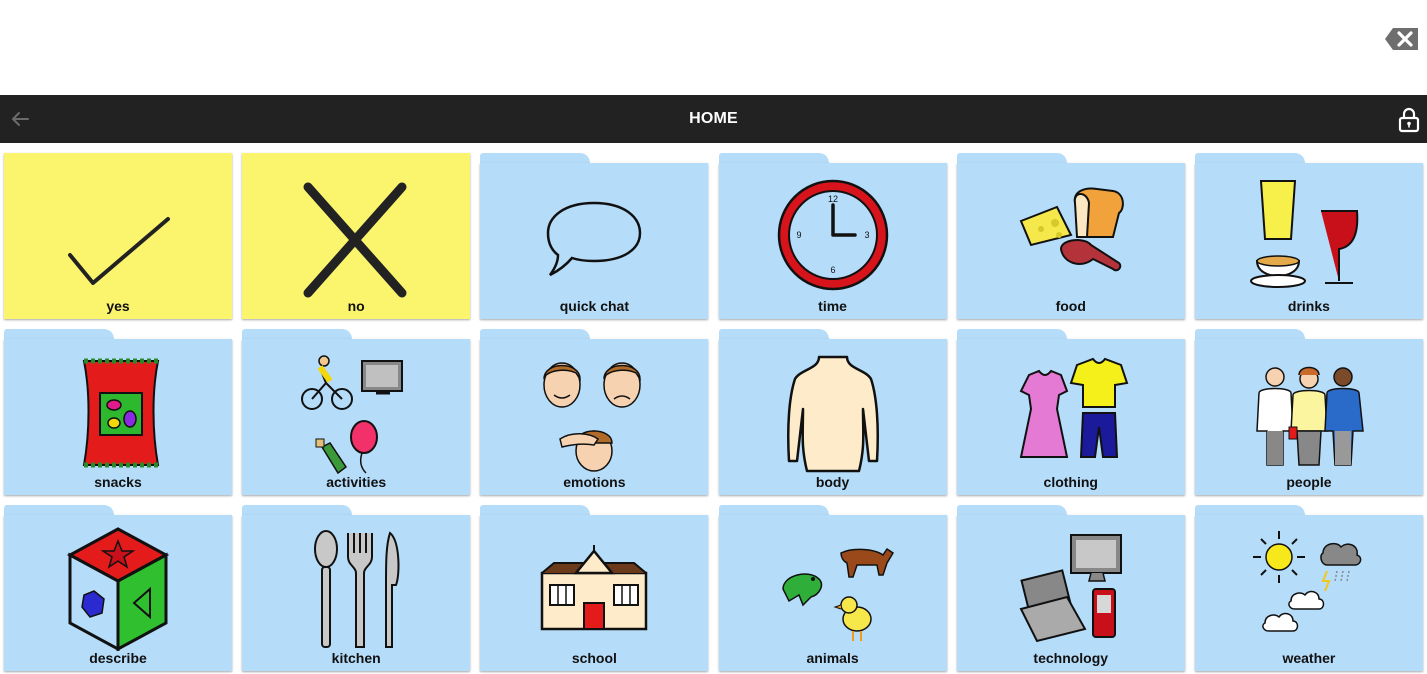 This screenshot has height=674, width=1427. What do you see at coordinates (1309, 482) in the screenshot?
I see `tile-label: people` at bounding box center [1309, 482].